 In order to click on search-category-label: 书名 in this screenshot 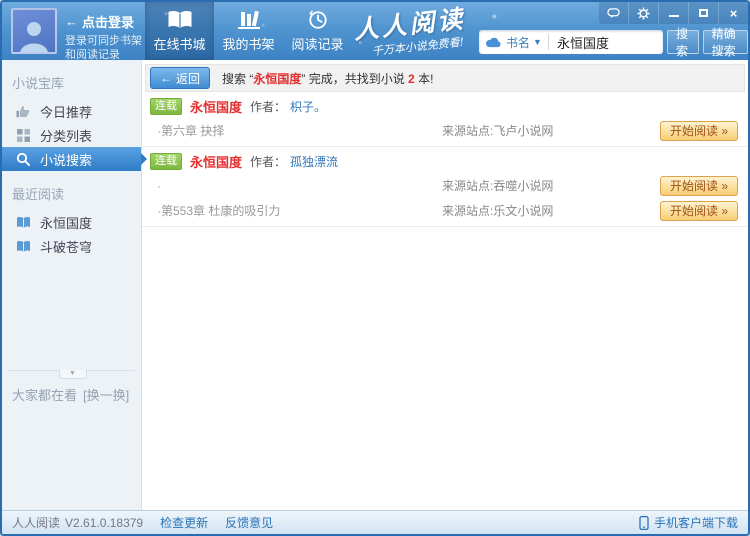, I will do `click(518, 42)`.